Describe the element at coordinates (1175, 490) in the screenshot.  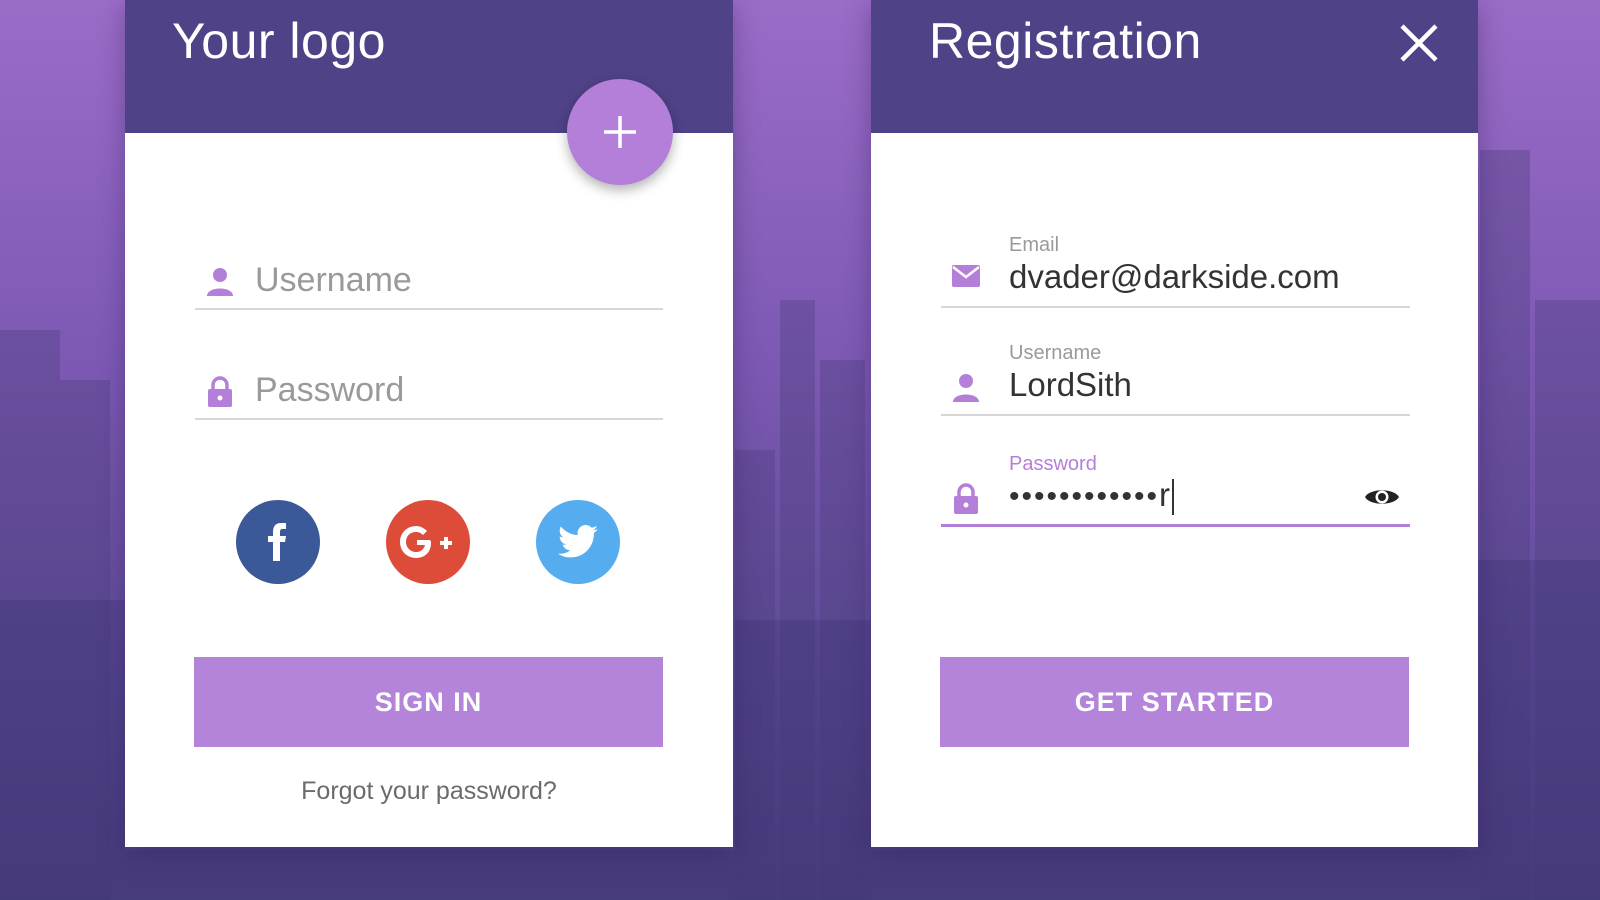
I see `password-field: Password ••••••••••••r` at that location.